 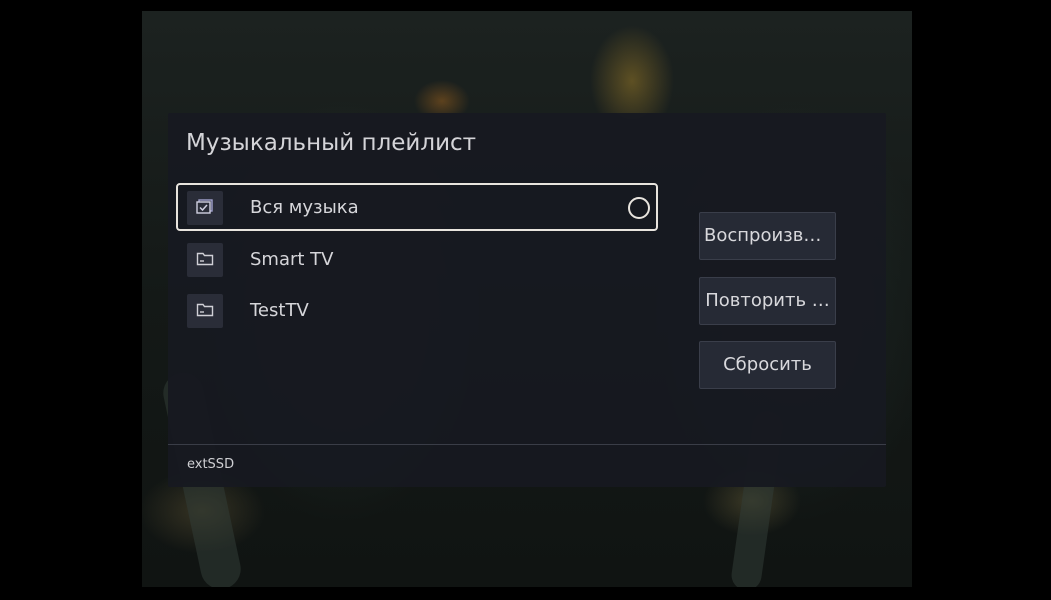 I want to click on list-item-all-music: Вся музыка, so click(x=417, y=207).